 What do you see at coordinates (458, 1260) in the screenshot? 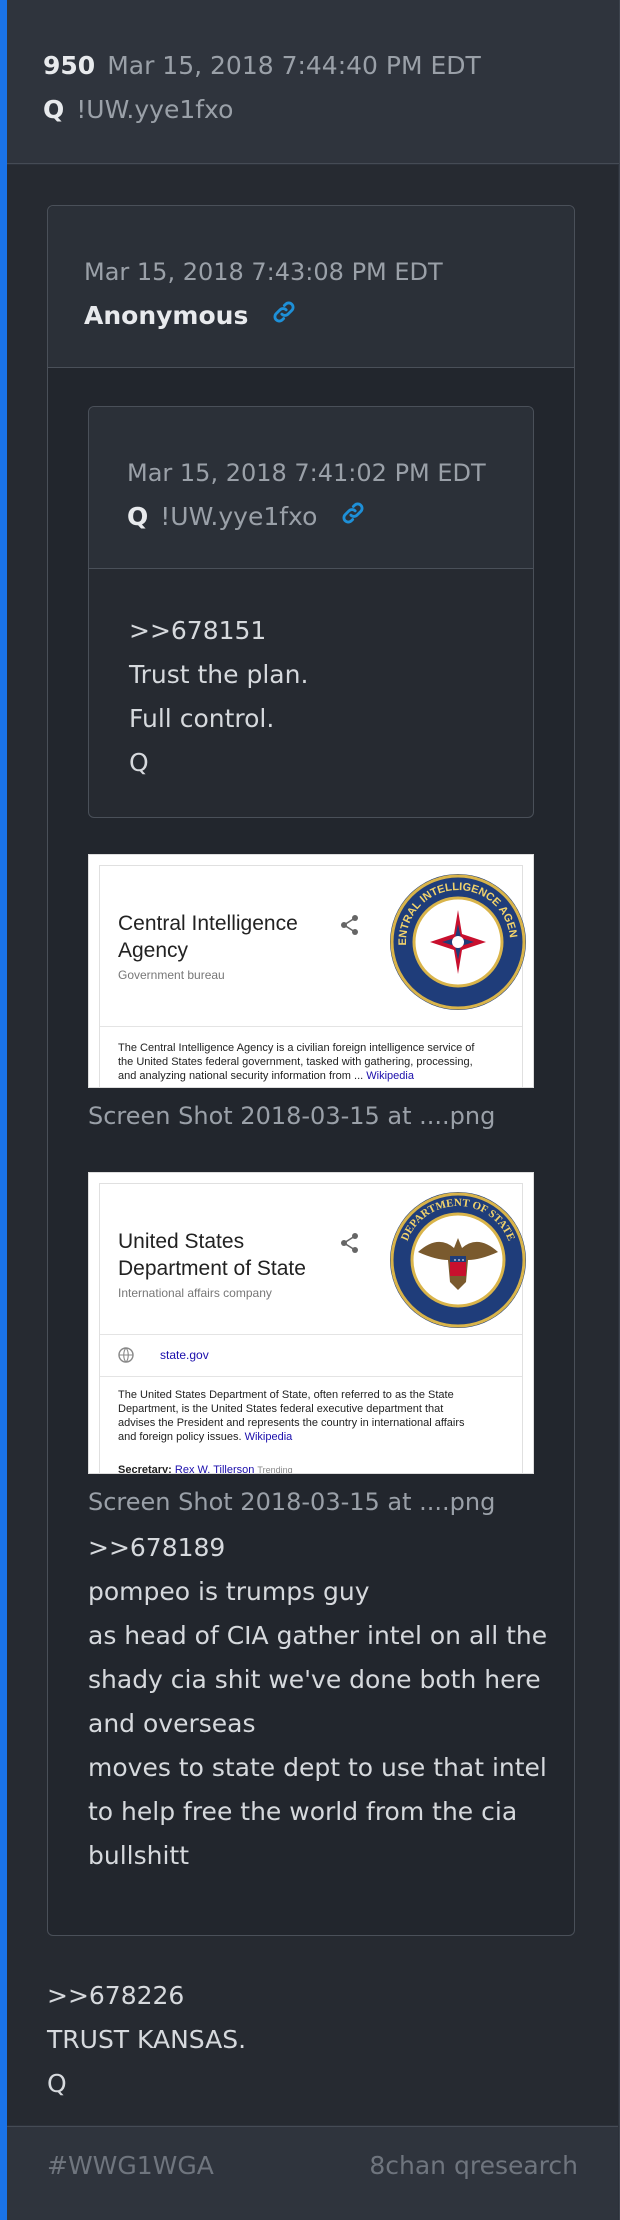
I see `state-department-seal-icon: DEPARTMENT OF STATE` at bounding box center [458, 1260].